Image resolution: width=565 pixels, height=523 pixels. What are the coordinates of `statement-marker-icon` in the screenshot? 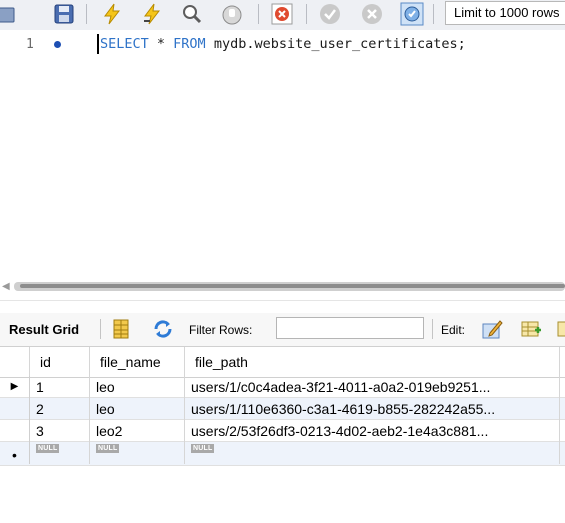 It's located at (57, 44).